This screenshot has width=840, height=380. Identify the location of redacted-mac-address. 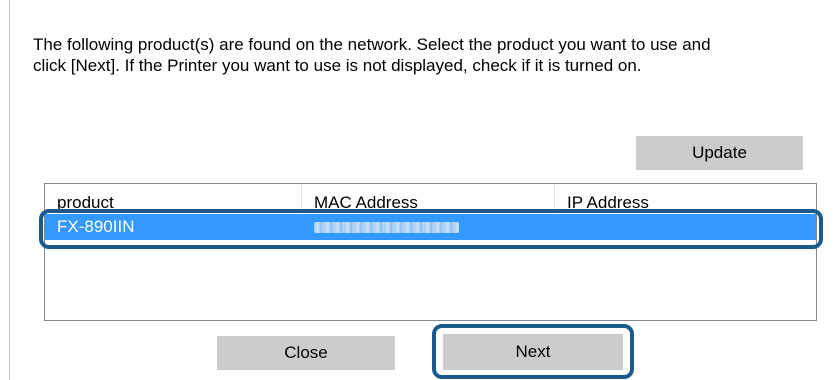
(386, 227).